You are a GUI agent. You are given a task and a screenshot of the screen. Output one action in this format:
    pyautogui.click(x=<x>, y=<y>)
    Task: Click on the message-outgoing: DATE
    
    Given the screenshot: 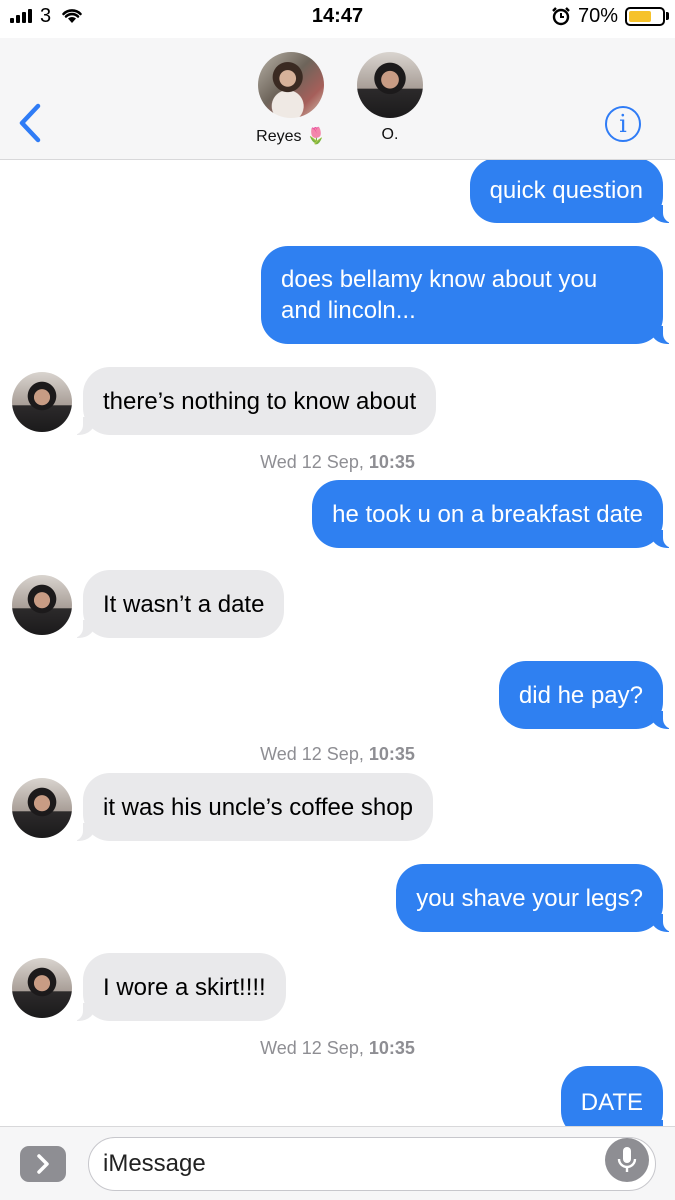 What is the action you would take?
    pyautogui.click(x=617, y=1096)
    